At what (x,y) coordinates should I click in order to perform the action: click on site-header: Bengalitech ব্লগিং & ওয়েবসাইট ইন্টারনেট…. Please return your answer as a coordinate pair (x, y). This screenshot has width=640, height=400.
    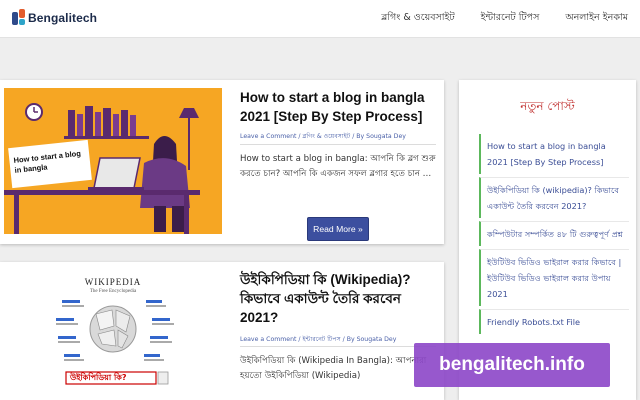
    Looking at the image, I should click on (320, 19).